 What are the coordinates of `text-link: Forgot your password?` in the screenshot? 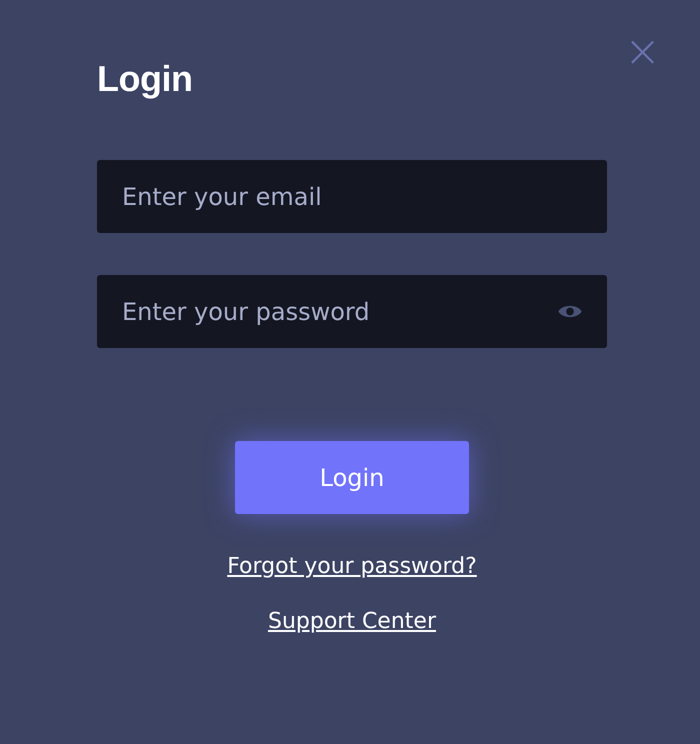 It's located at (352, 566).